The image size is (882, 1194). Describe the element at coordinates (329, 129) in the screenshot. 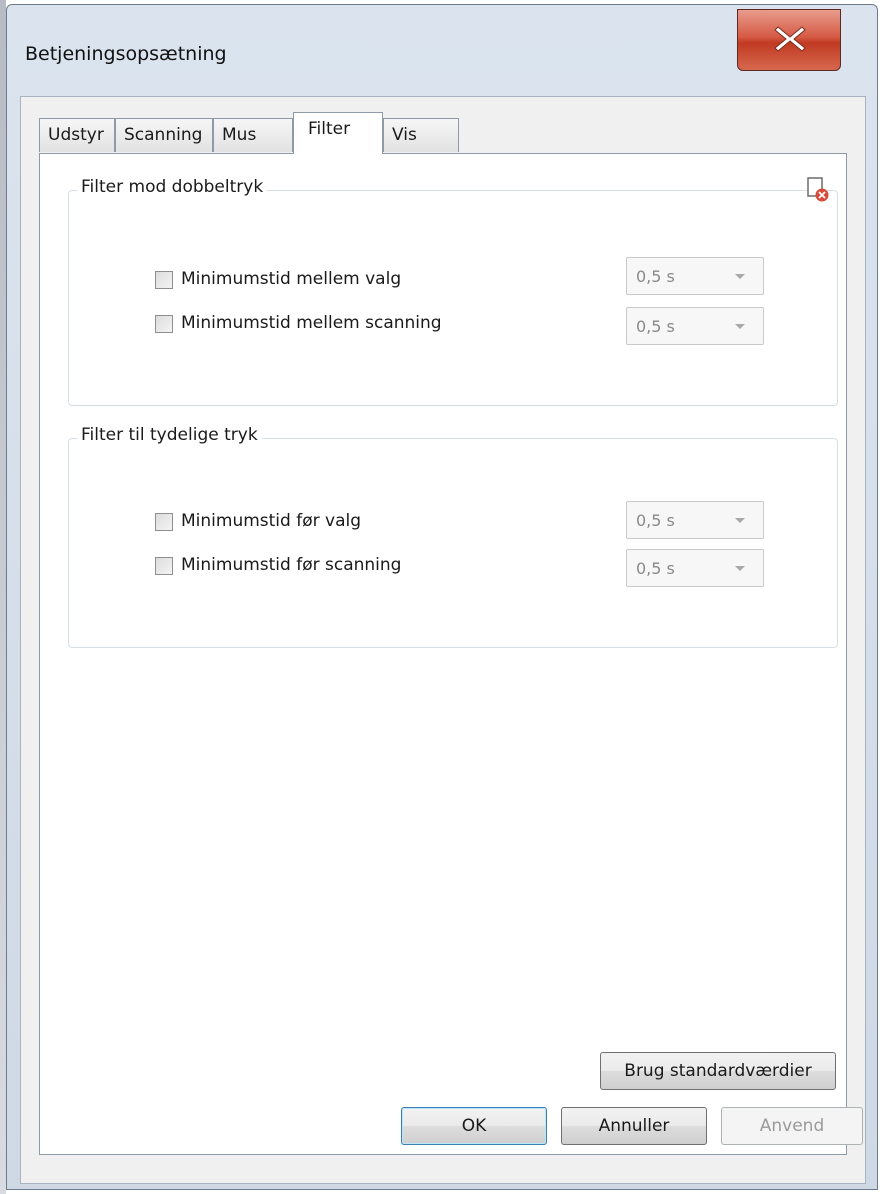

I see `tab-label: Filter` at that location.